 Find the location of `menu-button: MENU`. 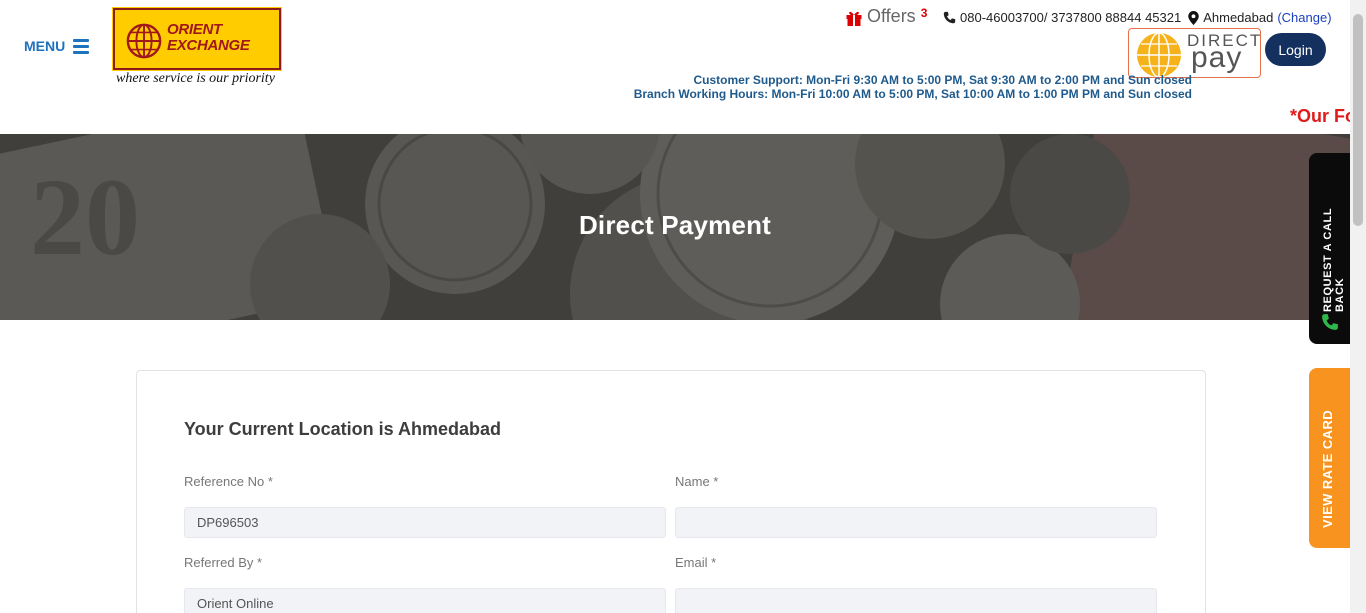

menu-button: MENU is located at coordinates (57, 46).